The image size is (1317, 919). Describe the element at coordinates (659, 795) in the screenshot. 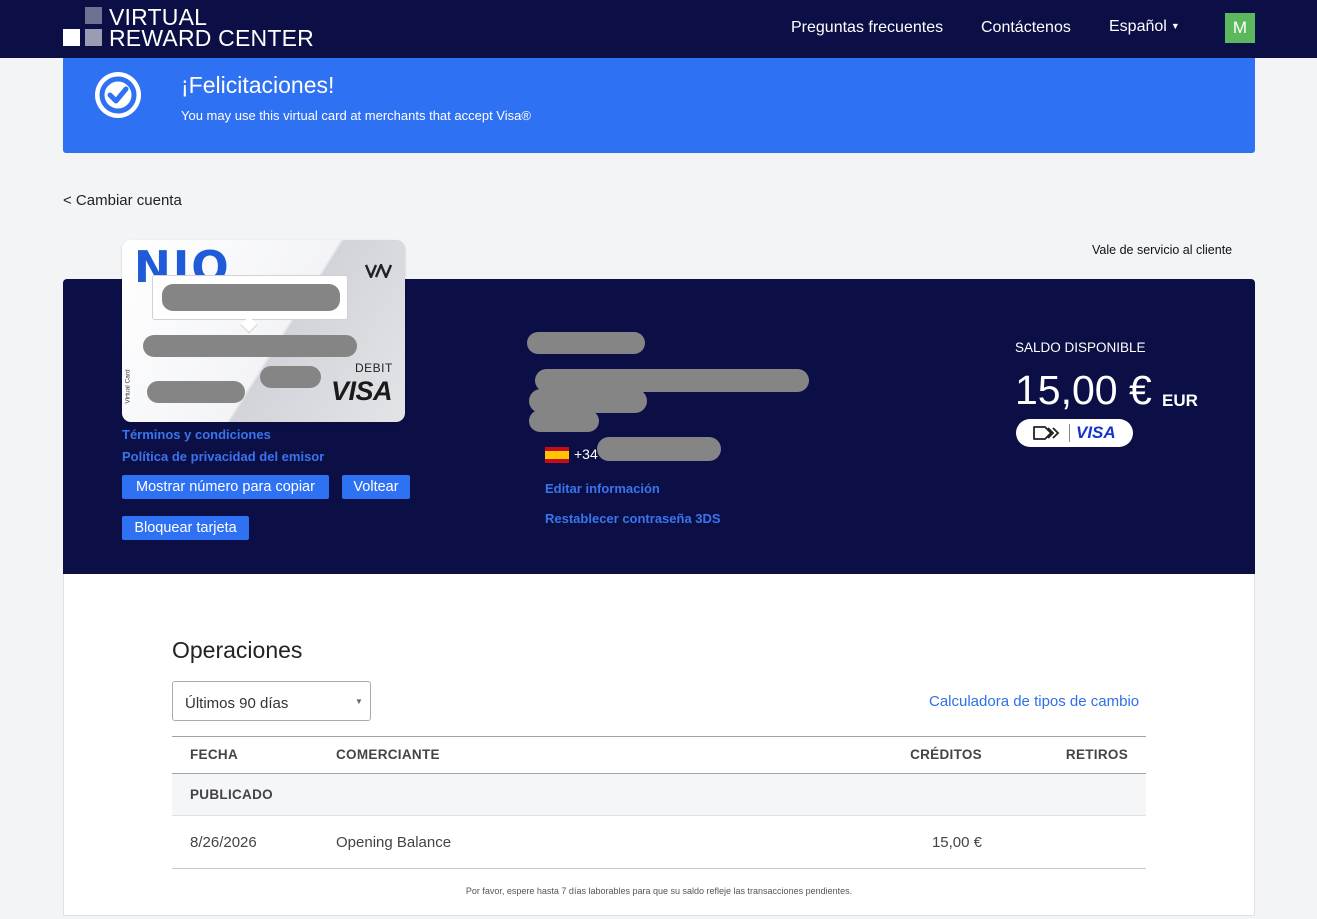

I see `table-group-row: PUBLICADO` at that location.